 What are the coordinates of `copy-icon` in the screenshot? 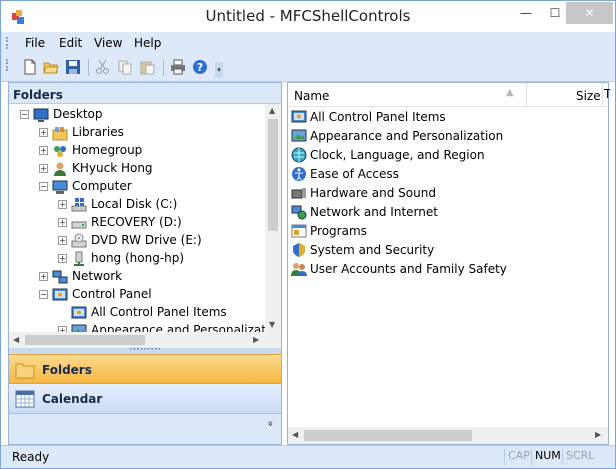 It's located at (125, 67).